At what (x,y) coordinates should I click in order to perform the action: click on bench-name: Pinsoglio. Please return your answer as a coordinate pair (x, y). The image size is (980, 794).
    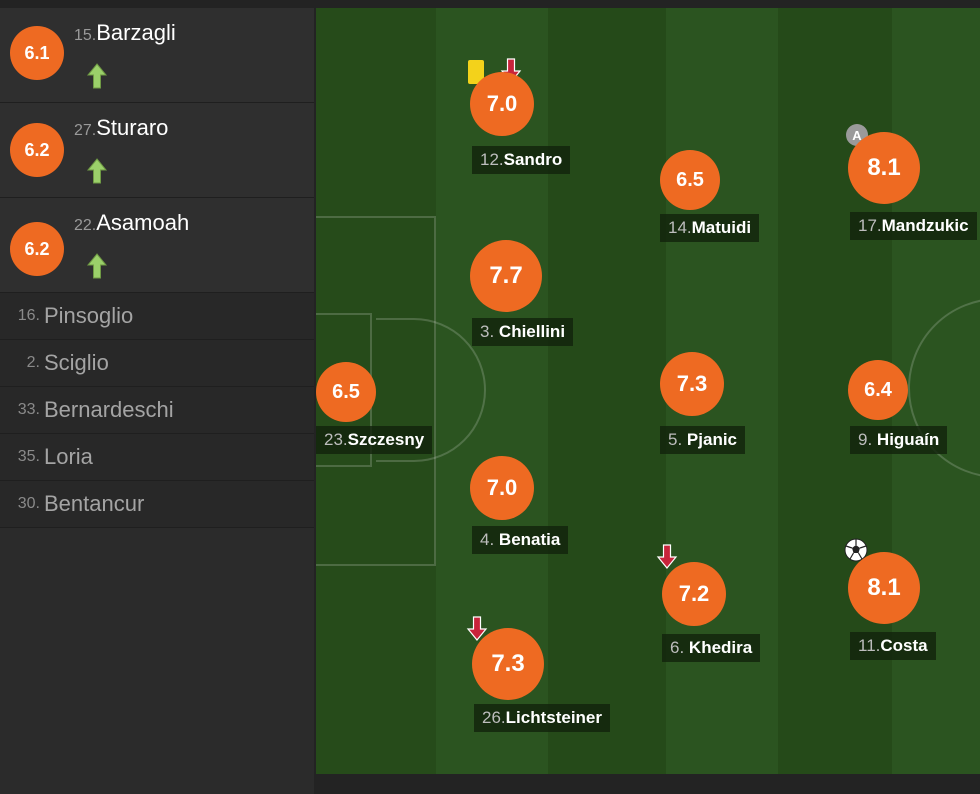
    Looking at the image, I should click on (89, 315).